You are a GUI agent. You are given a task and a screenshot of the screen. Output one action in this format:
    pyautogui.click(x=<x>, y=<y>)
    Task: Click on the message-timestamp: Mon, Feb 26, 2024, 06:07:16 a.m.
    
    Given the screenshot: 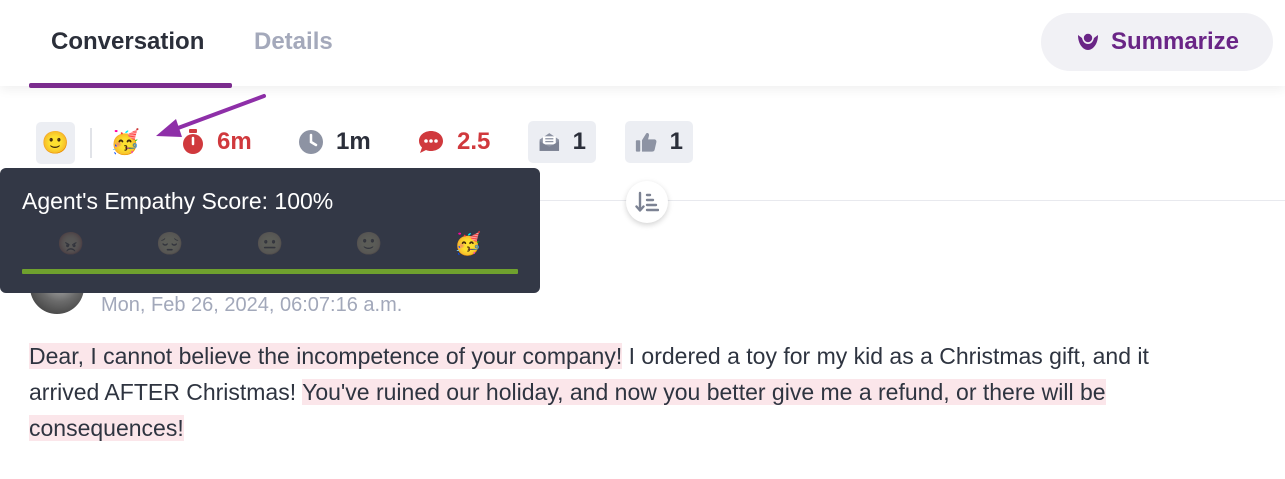 What is the action you would take?
    pyautogui.click(x=252, y=305)
    